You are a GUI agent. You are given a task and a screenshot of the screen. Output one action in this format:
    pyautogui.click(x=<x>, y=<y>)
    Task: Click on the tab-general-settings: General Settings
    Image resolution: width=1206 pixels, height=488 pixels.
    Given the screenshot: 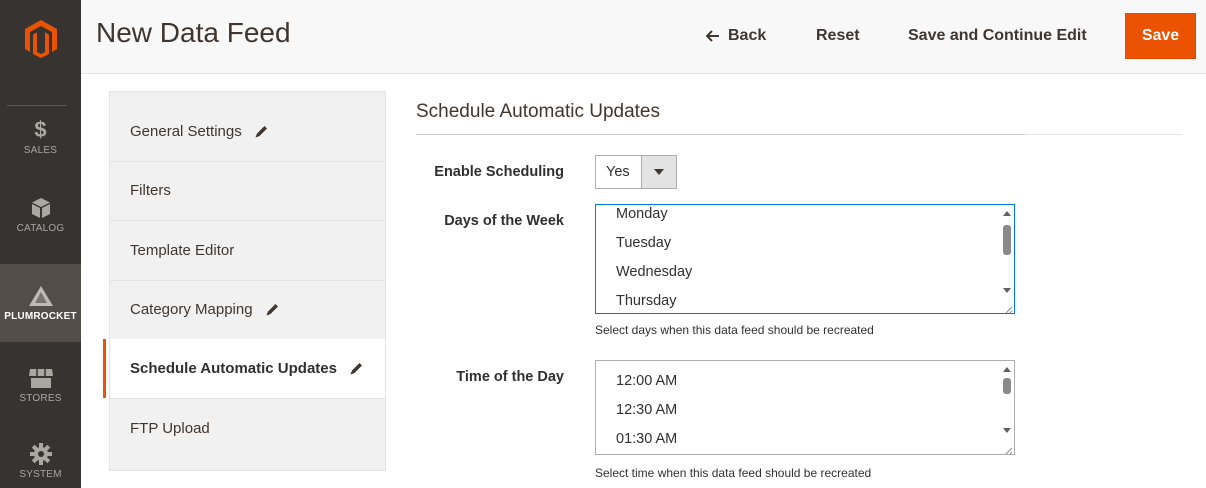 What is the action you would take?
    pyautogui.click(x=247, y=131)
    